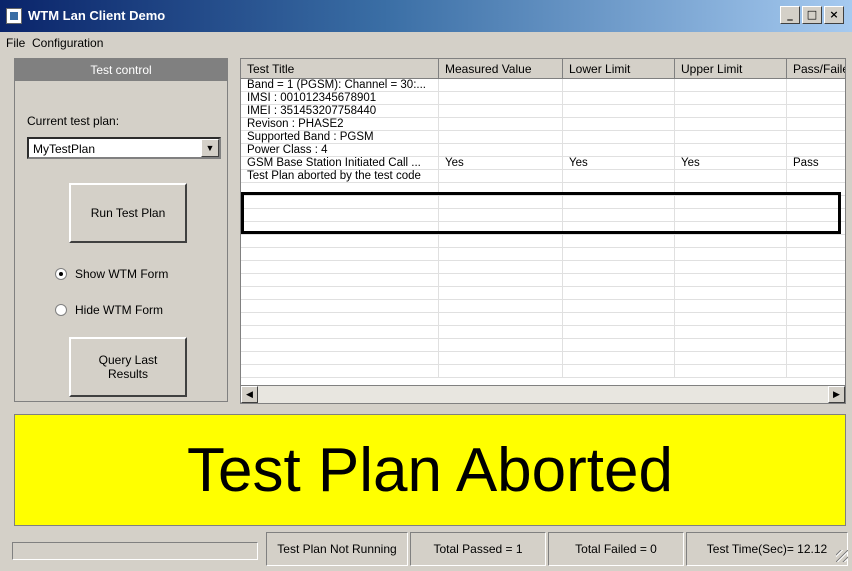  What do you see at coordinates (619, 69) in the screenshot?
I see `column-header-lower-limit: Lower Limit` at bounding box center [619, 69].